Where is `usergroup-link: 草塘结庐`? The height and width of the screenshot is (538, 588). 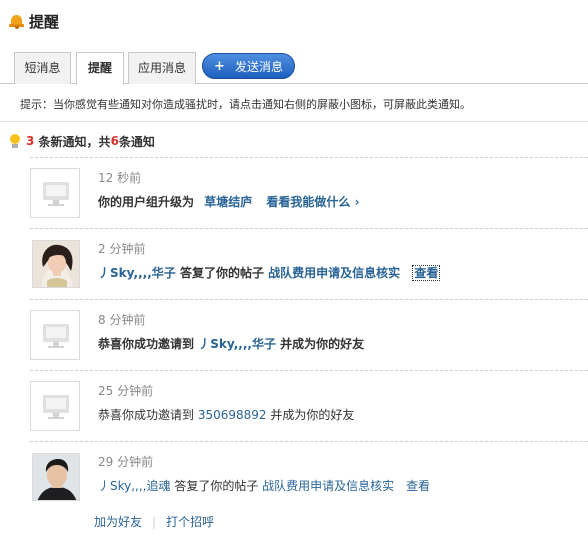 usergroup-link: 草塘结庐 is located at coordinates (228, 202).